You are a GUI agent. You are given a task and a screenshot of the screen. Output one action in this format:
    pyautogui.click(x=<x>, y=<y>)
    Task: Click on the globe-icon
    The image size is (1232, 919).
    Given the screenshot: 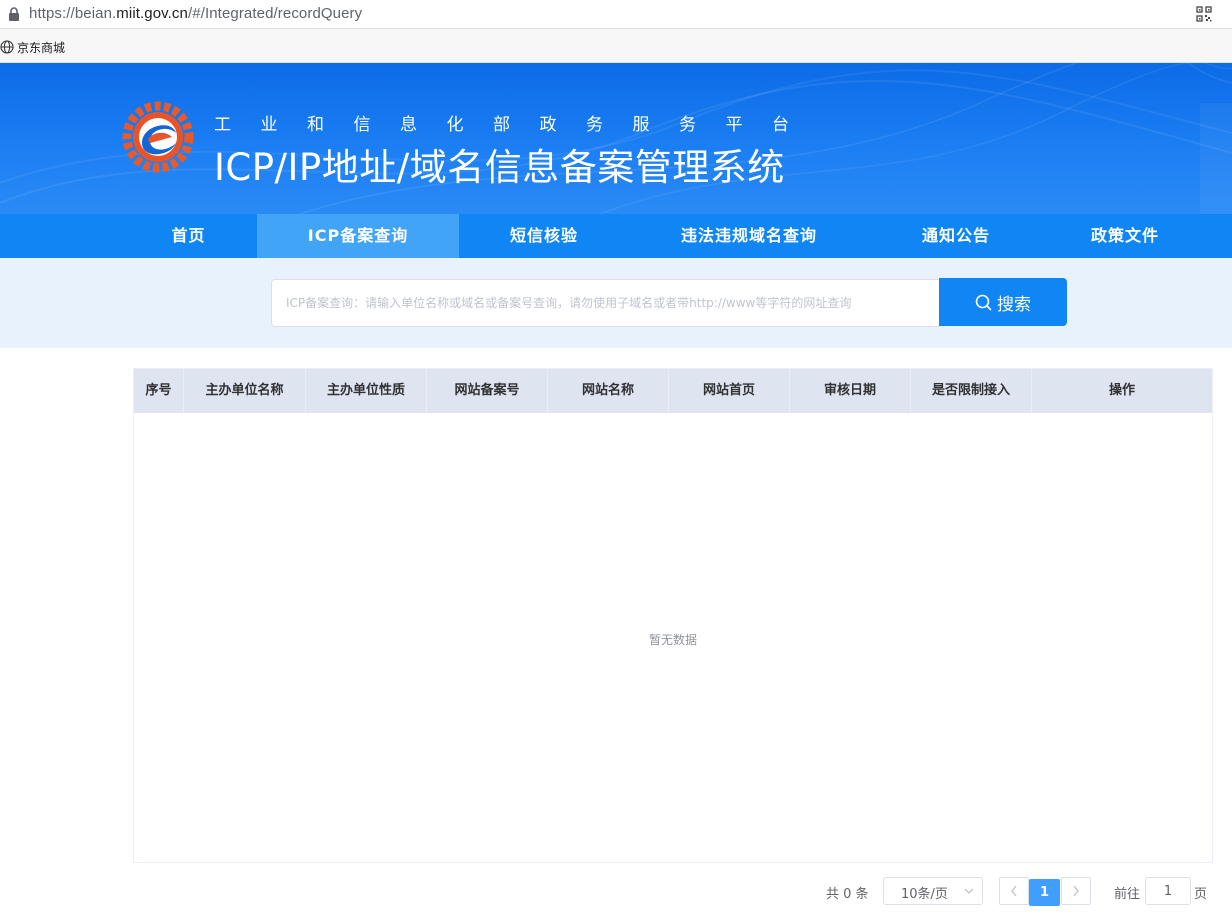 What is the action you would take?
    pyautogui.click(x=7, y=47)
    